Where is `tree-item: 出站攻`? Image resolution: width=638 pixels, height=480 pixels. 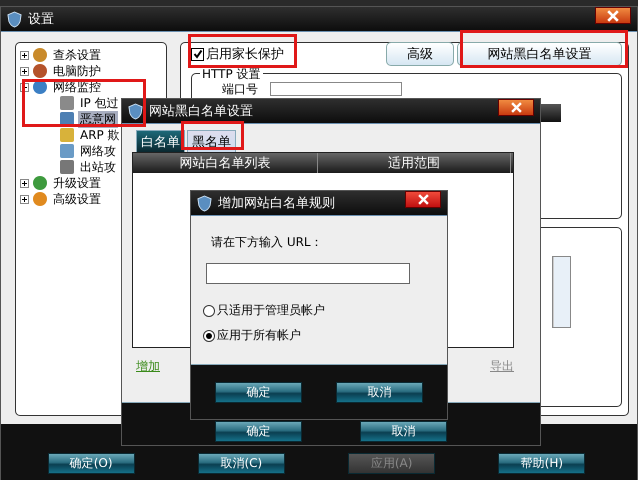 tree-item: 出站攻 is located at coordinates (98, 167).